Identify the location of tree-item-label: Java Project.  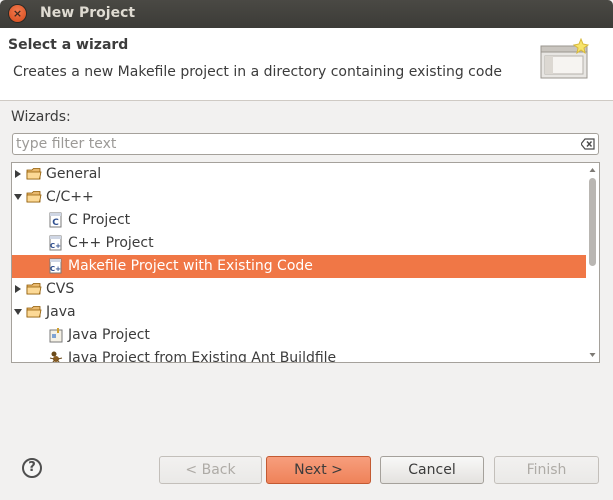
(109, 335).